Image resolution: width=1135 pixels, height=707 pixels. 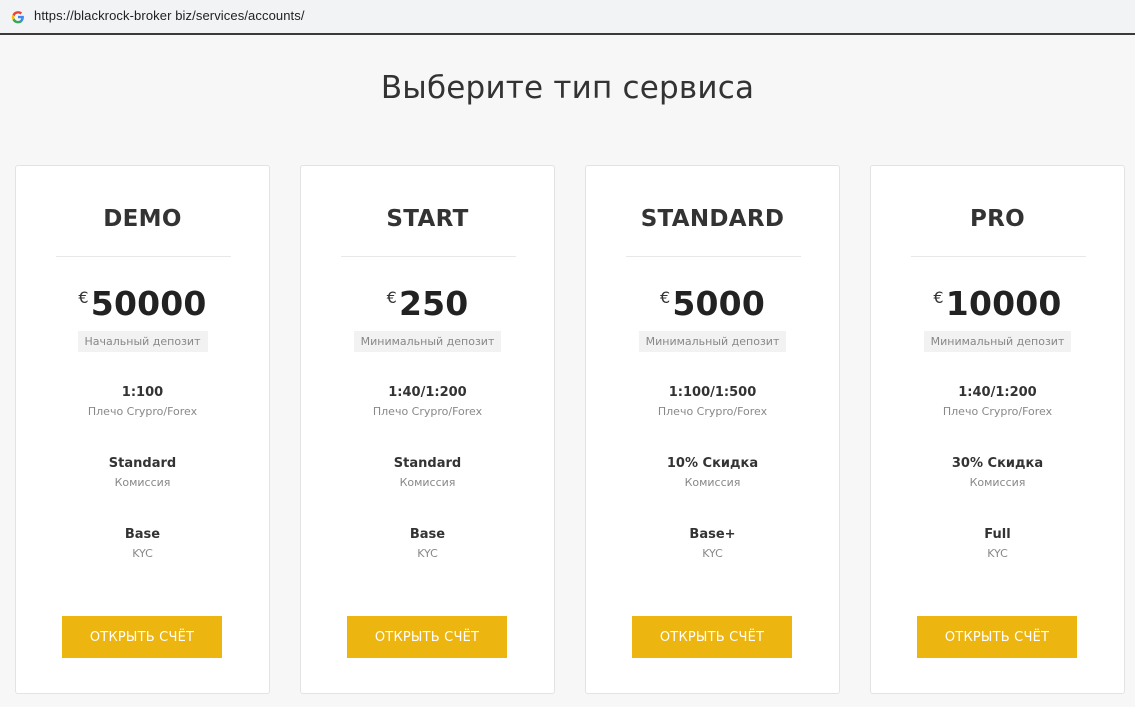 What do you see at coordinates (719, 303) in the screenshot?
I see `price-amount: 5000` at bounding box center [719, 303].